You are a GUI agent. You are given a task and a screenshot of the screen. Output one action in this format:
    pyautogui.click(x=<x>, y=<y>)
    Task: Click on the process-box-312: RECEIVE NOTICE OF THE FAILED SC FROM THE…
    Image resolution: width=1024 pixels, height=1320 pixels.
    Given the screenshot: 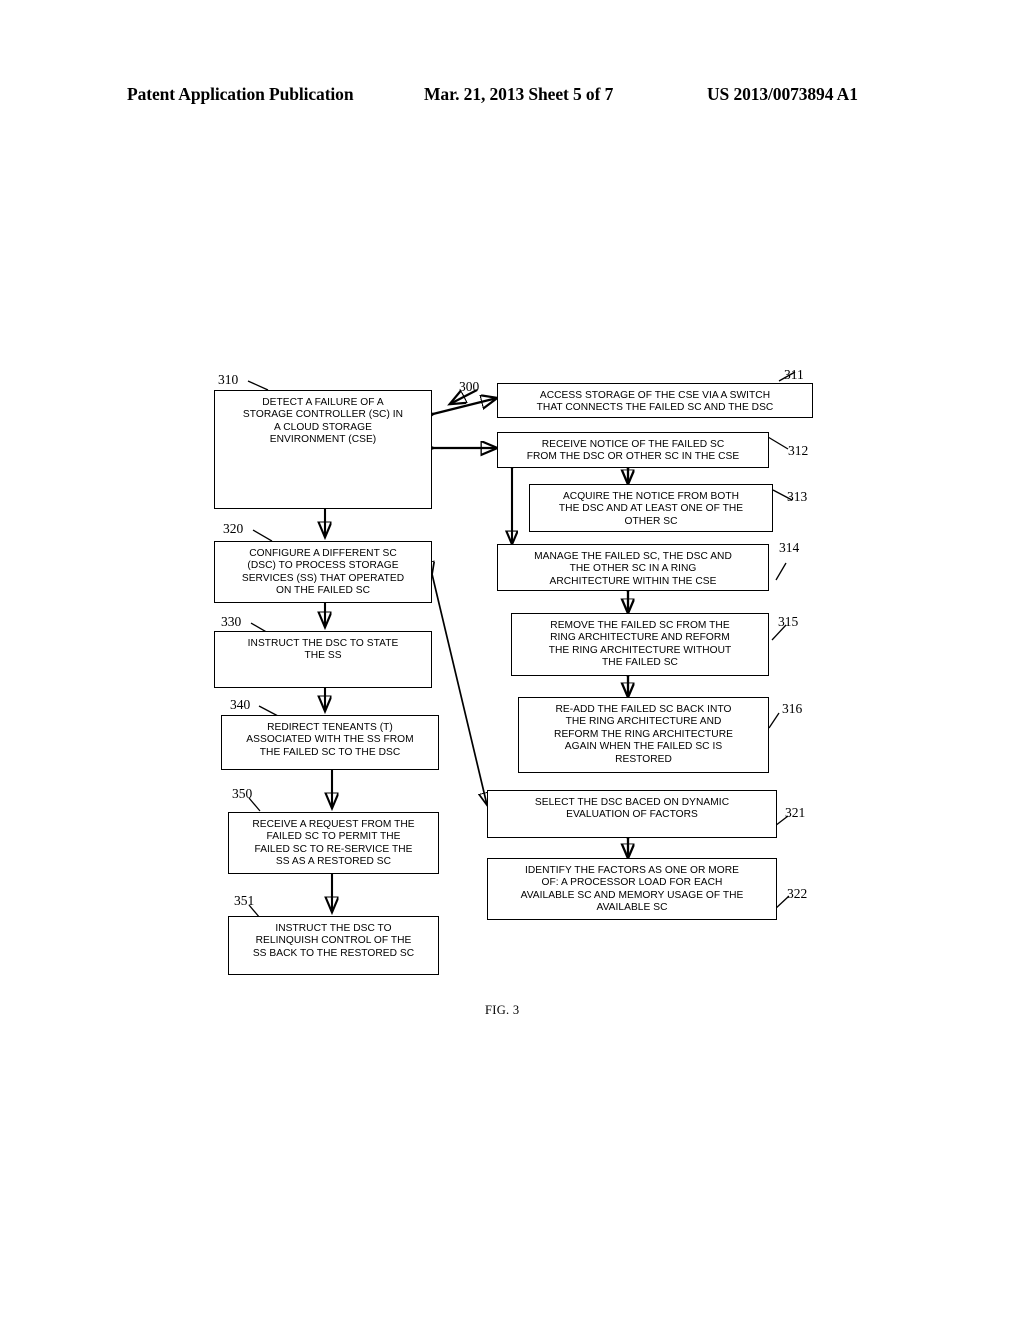 What is the action you would take?
    pyautogui.click(x=633, y=450)
    